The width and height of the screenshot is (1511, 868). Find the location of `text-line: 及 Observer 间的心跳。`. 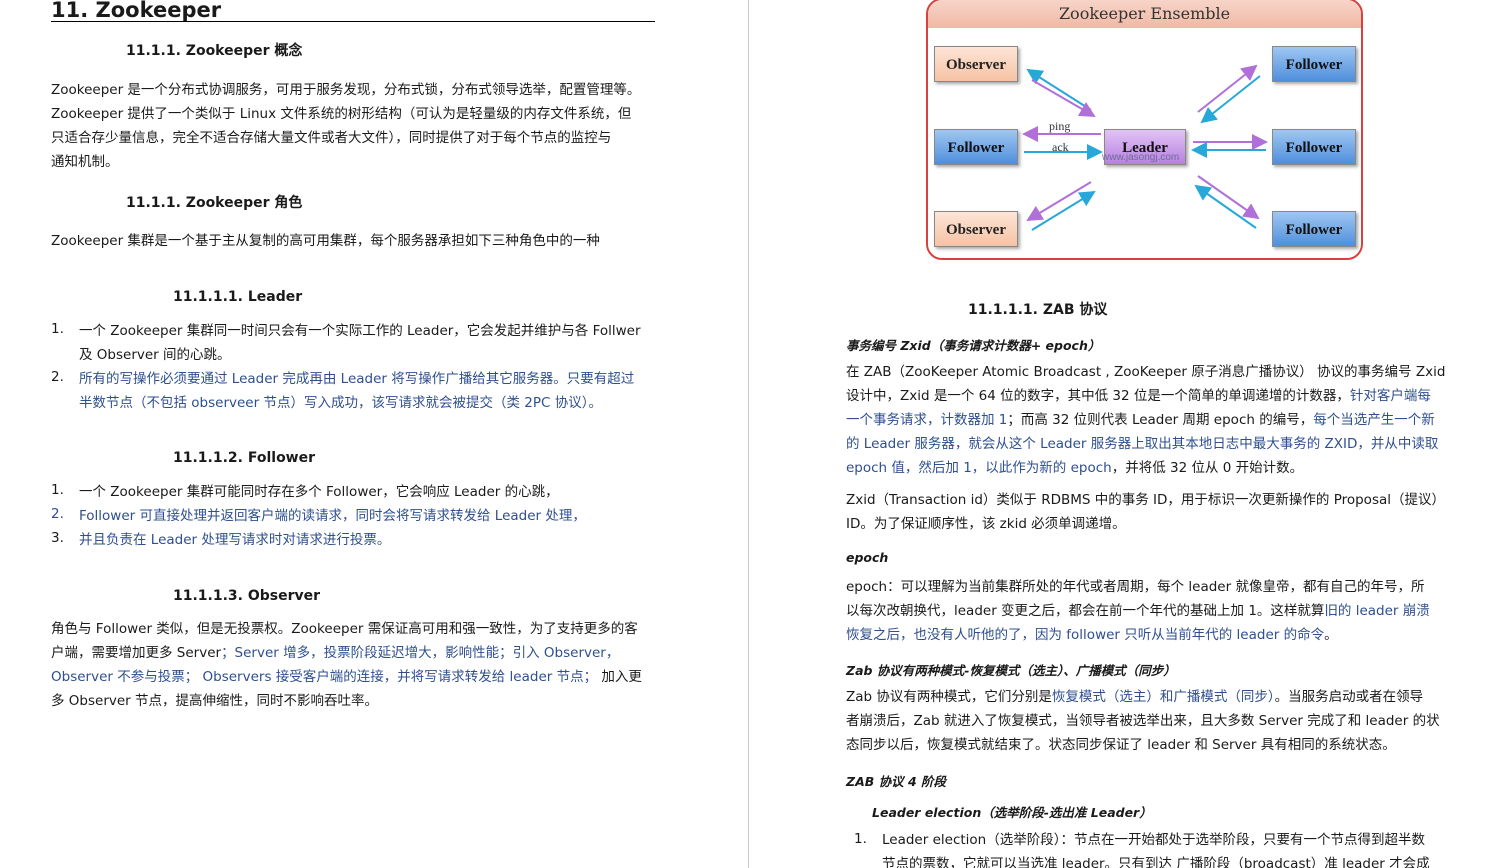

text-line: 及 Observer 间的心跳。 is located at coordinates (155, 355).